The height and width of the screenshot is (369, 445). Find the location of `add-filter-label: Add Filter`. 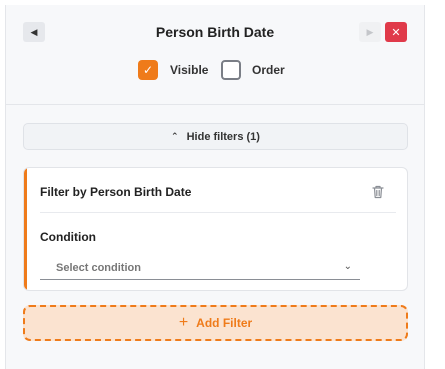

add-filter-label: Add Filter is located at coordinates (224, 323).